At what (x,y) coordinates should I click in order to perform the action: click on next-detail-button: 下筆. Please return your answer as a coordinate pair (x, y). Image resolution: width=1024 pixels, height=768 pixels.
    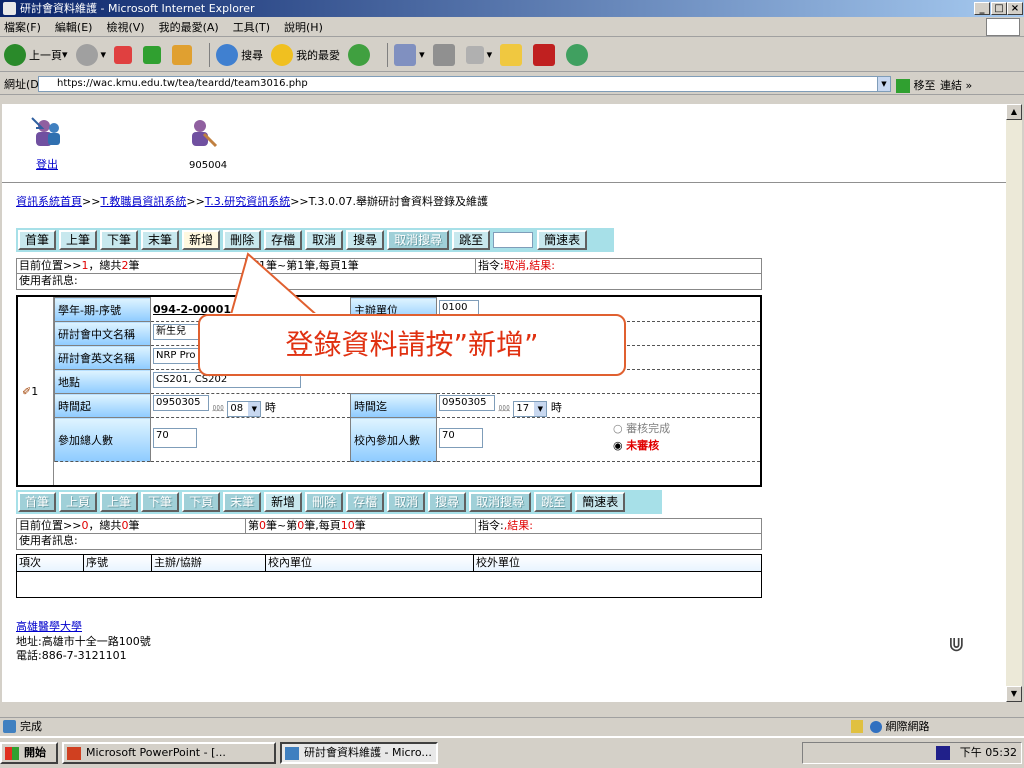
    Looking at the image, I should click on (160, 502).